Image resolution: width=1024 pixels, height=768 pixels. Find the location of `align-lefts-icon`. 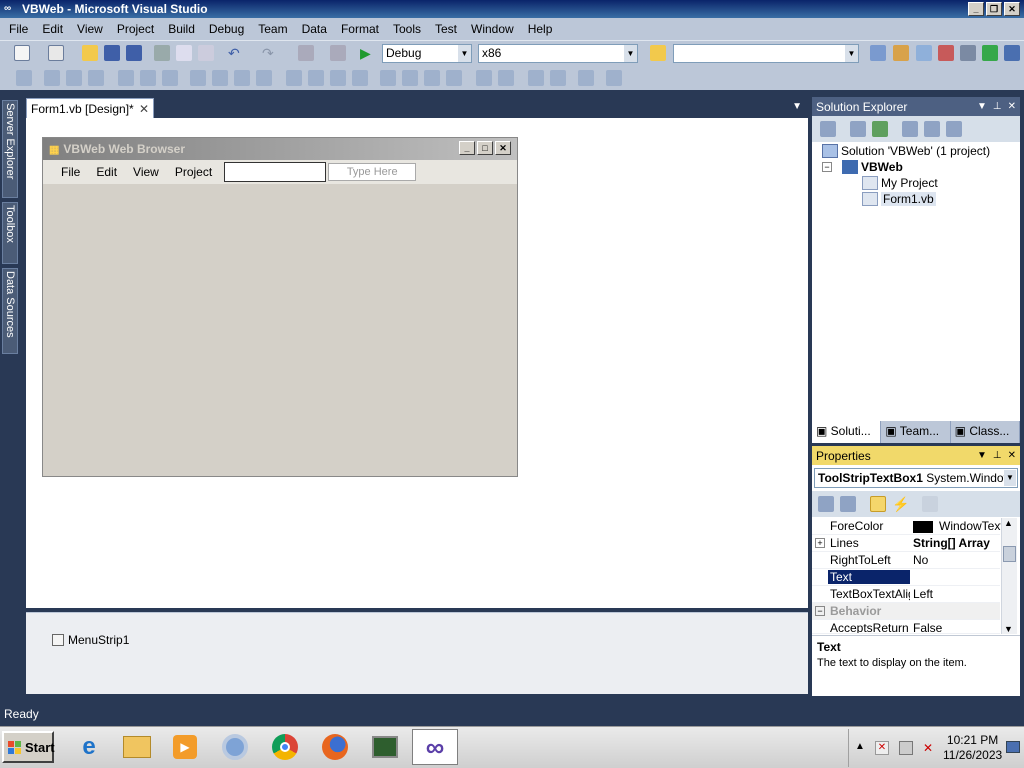

align-lefts-icon is located at coordinates (52, 78).